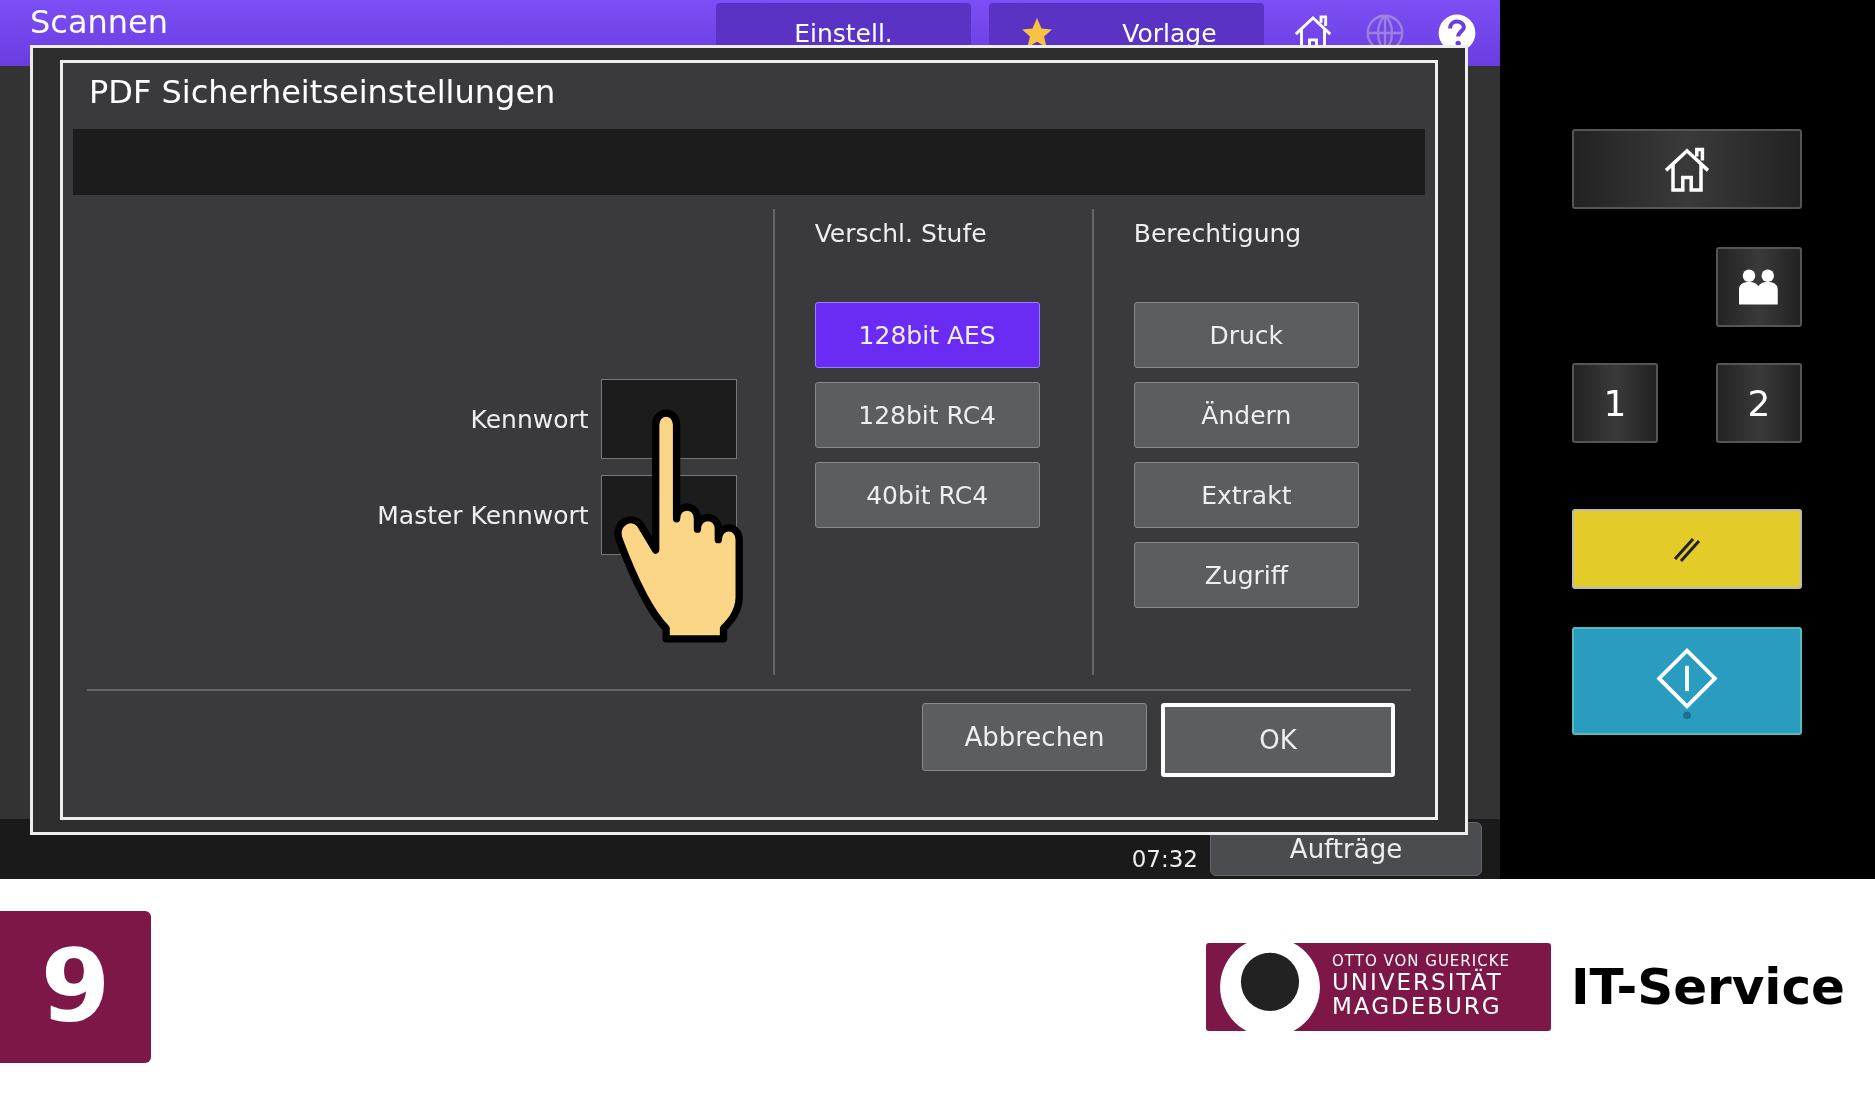 Image resolution: width=1875 pixels, height=1094 pixels. I want to click on option-button: Zugriff, so click(1246, 575).